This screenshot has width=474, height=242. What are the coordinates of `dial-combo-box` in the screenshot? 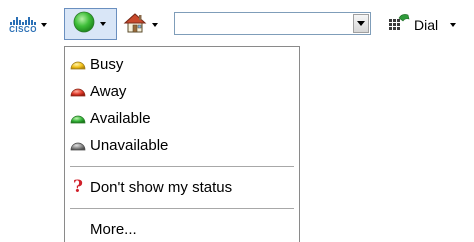 It's located at (272, 23).